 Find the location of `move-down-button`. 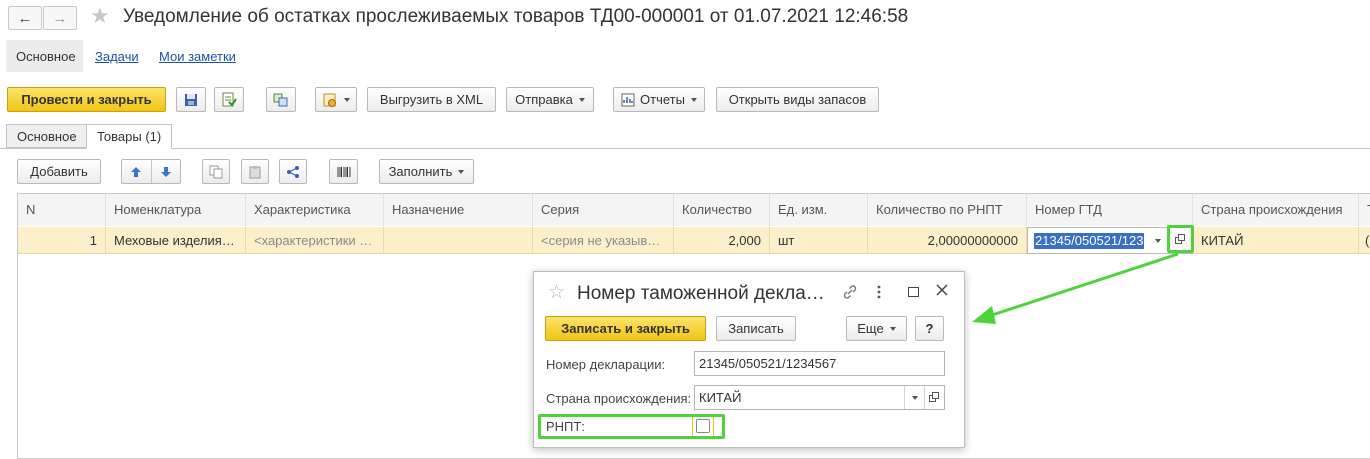

move-down-button is located at coordinates (166, 171).